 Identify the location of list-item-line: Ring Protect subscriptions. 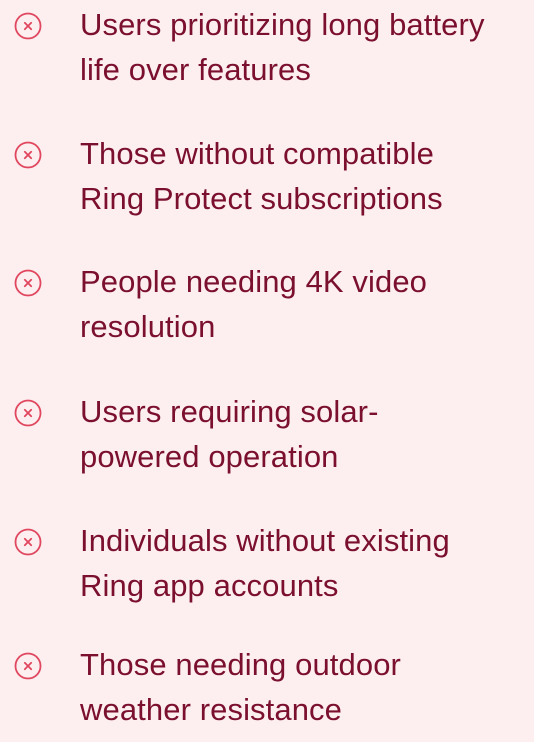
(261, 198).